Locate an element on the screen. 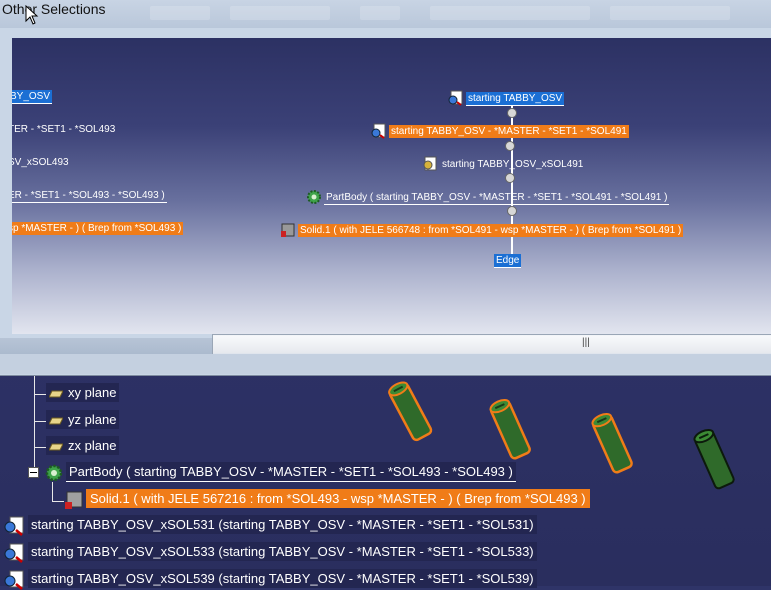  dialog-bottom-border is located at coordinates (385, 364).